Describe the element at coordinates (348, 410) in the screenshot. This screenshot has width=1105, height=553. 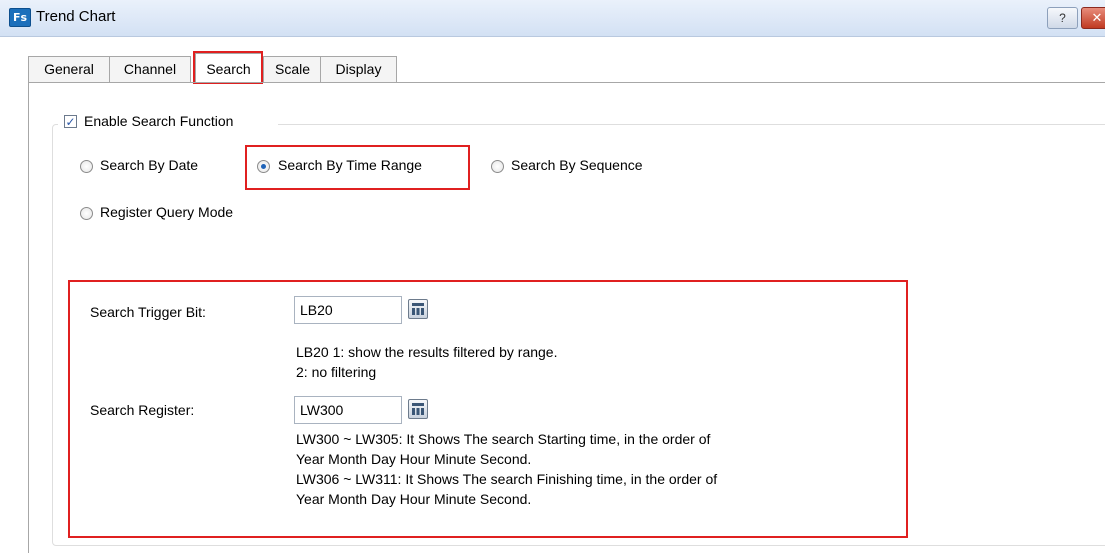
I see `search-register-input: LW300` at that location.